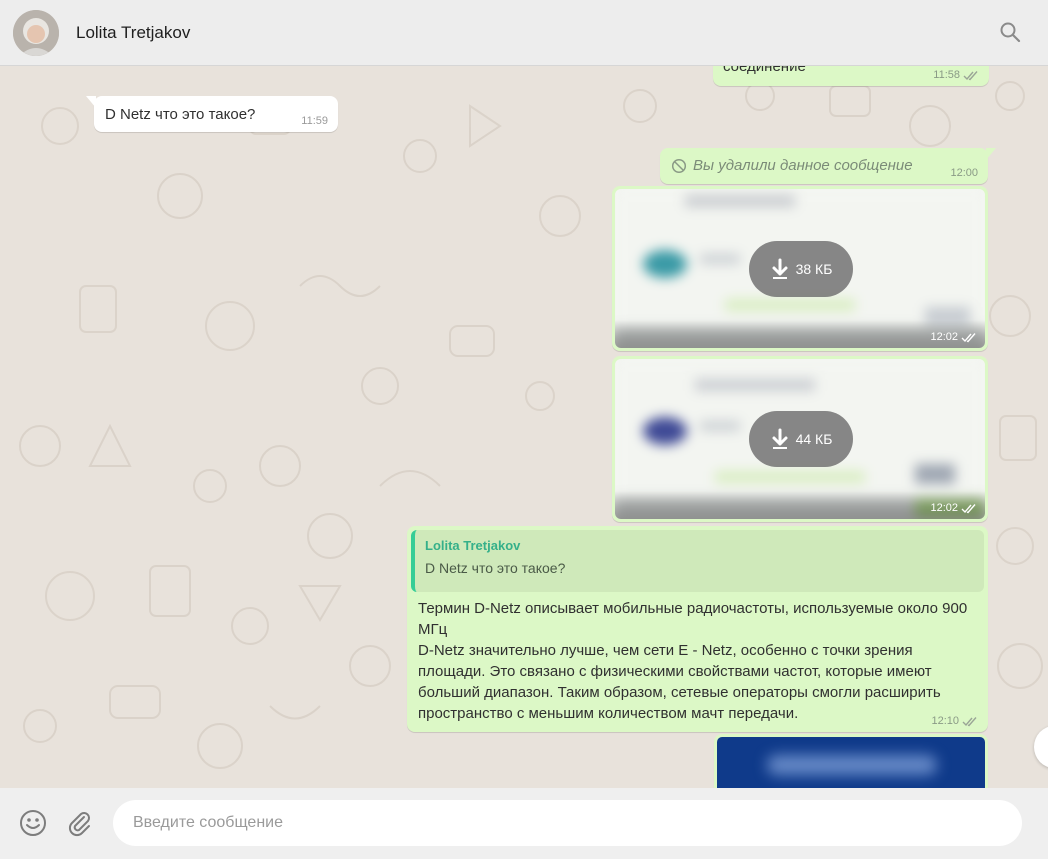  Describe the element at coordinates (851, 76) in the screenshot. I see `message-bubble: соединение 11:58` at that location.